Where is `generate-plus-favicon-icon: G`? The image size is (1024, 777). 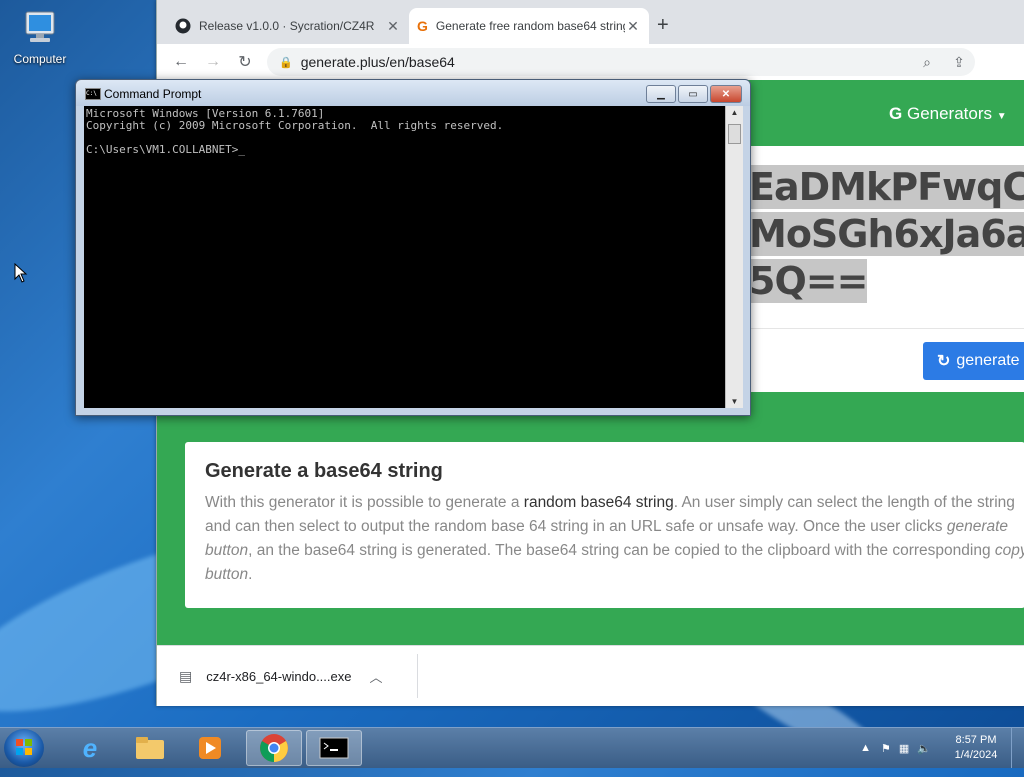
generate-plus-favicon-icon: G is located at coordinates (422, 26).